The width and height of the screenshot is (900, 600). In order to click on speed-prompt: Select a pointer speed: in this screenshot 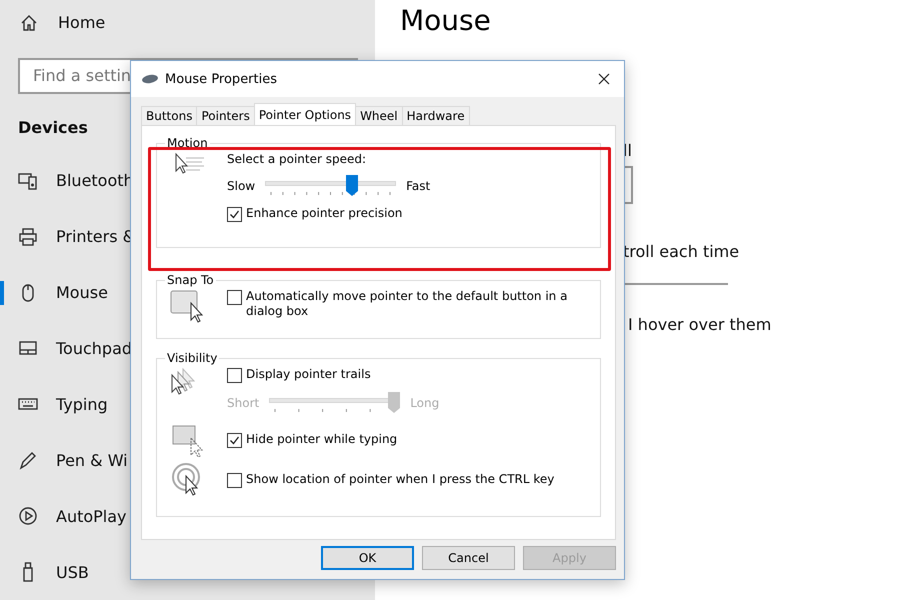, I will do `click(297, 159)`.